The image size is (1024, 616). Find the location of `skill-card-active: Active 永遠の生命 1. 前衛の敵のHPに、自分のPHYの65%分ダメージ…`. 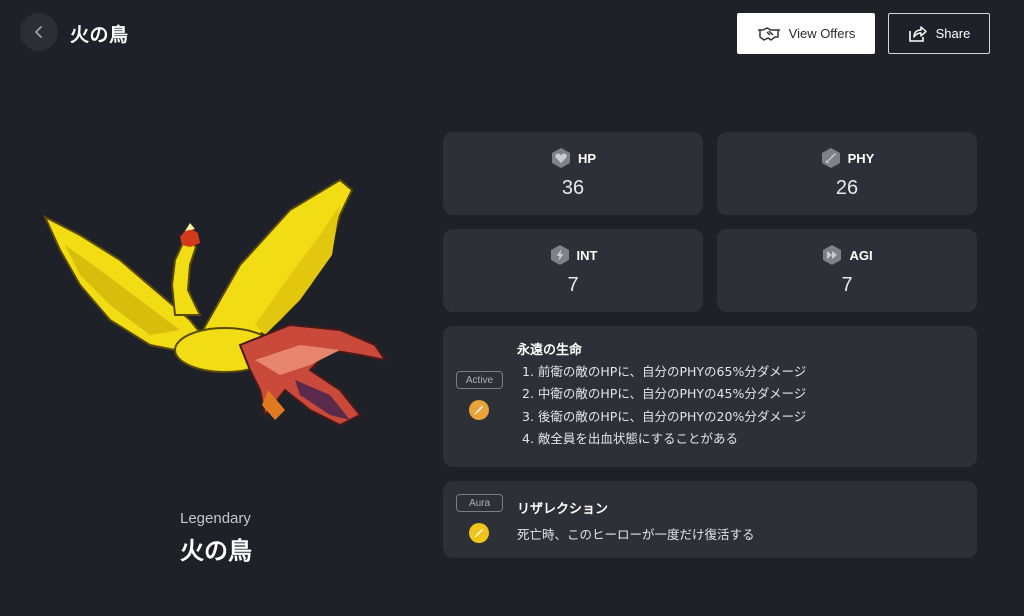

skill-card-active: Active 永遠の生命 1. 前衛の敵のHPに、自分のPHYの65%分ダメージ… is located at coordinates (710, 396).